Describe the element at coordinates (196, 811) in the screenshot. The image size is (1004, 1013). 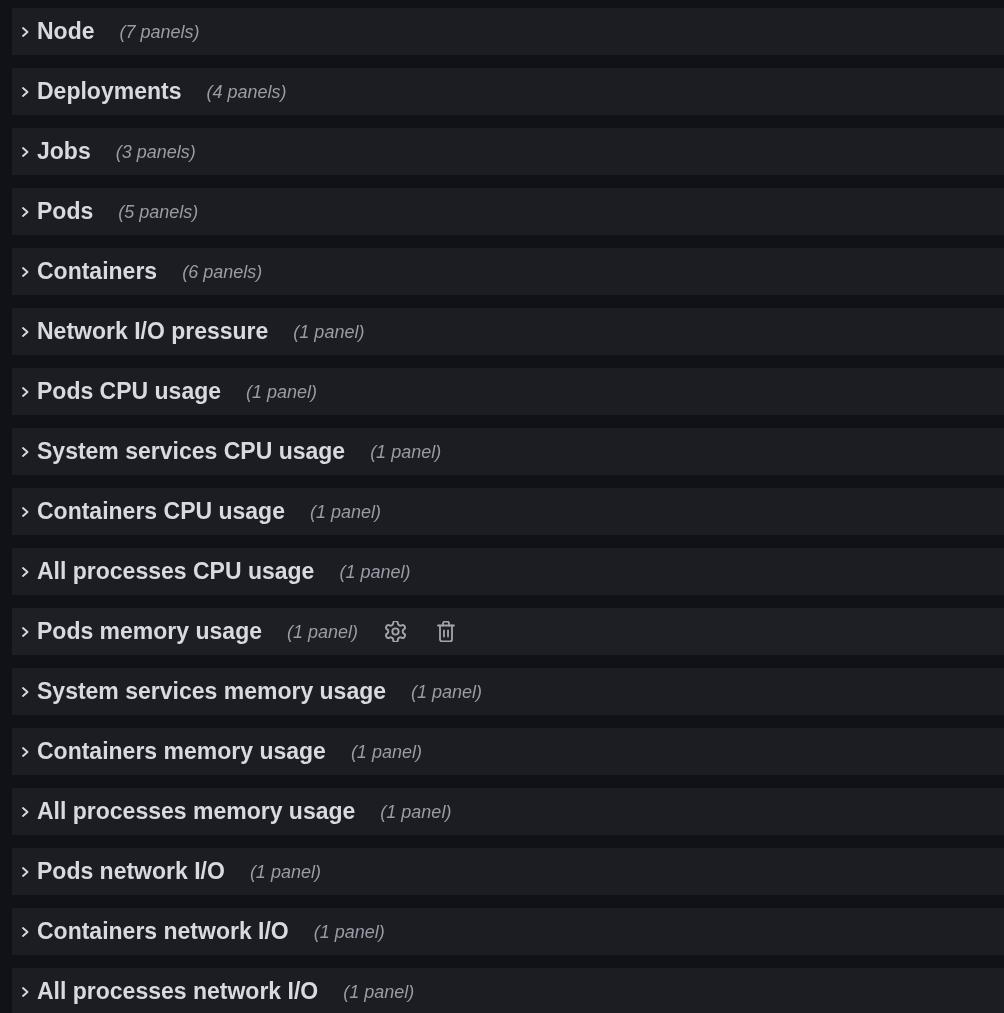
I see `row-title: All processes memory usage` at that location.